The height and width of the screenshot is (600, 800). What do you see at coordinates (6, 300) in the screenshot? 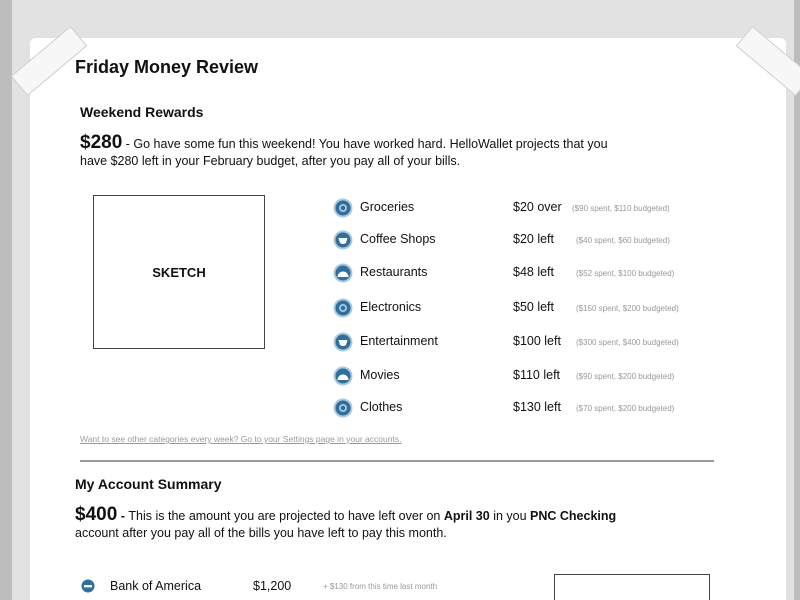
I see `window-frame-left` at bounding box center [6, 300].